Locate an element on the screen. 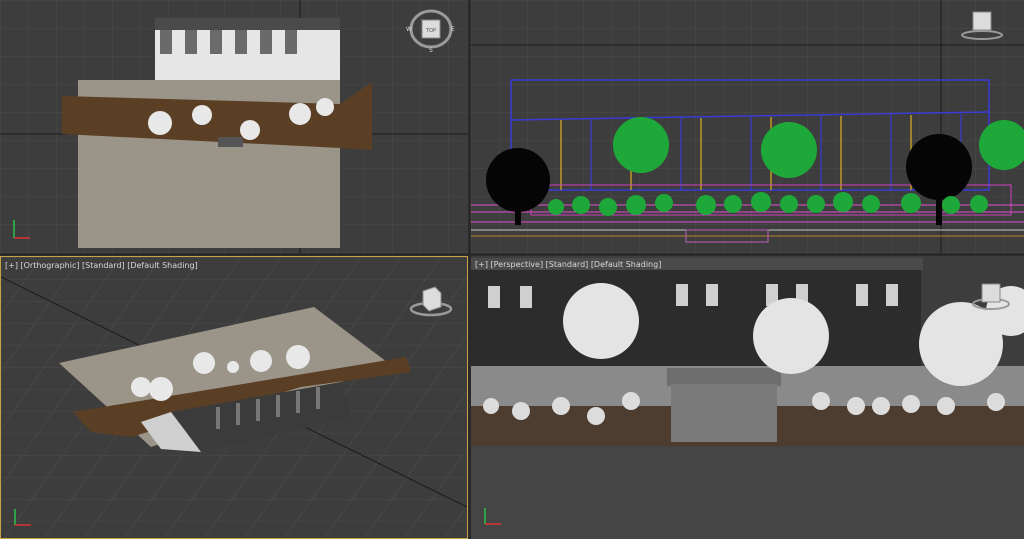  compass-east: E is located at coordinates (453, 29).